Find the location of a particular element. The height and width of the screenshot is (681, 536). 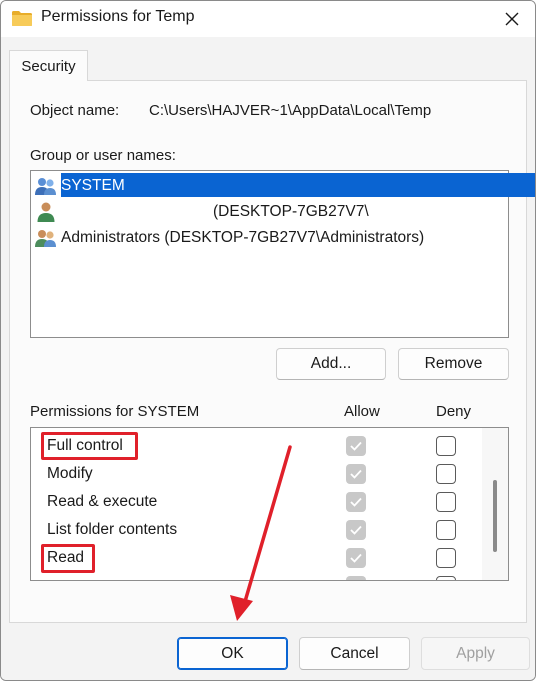

group-user-names-label: Group or user names: is located at coordinates (103, 155).